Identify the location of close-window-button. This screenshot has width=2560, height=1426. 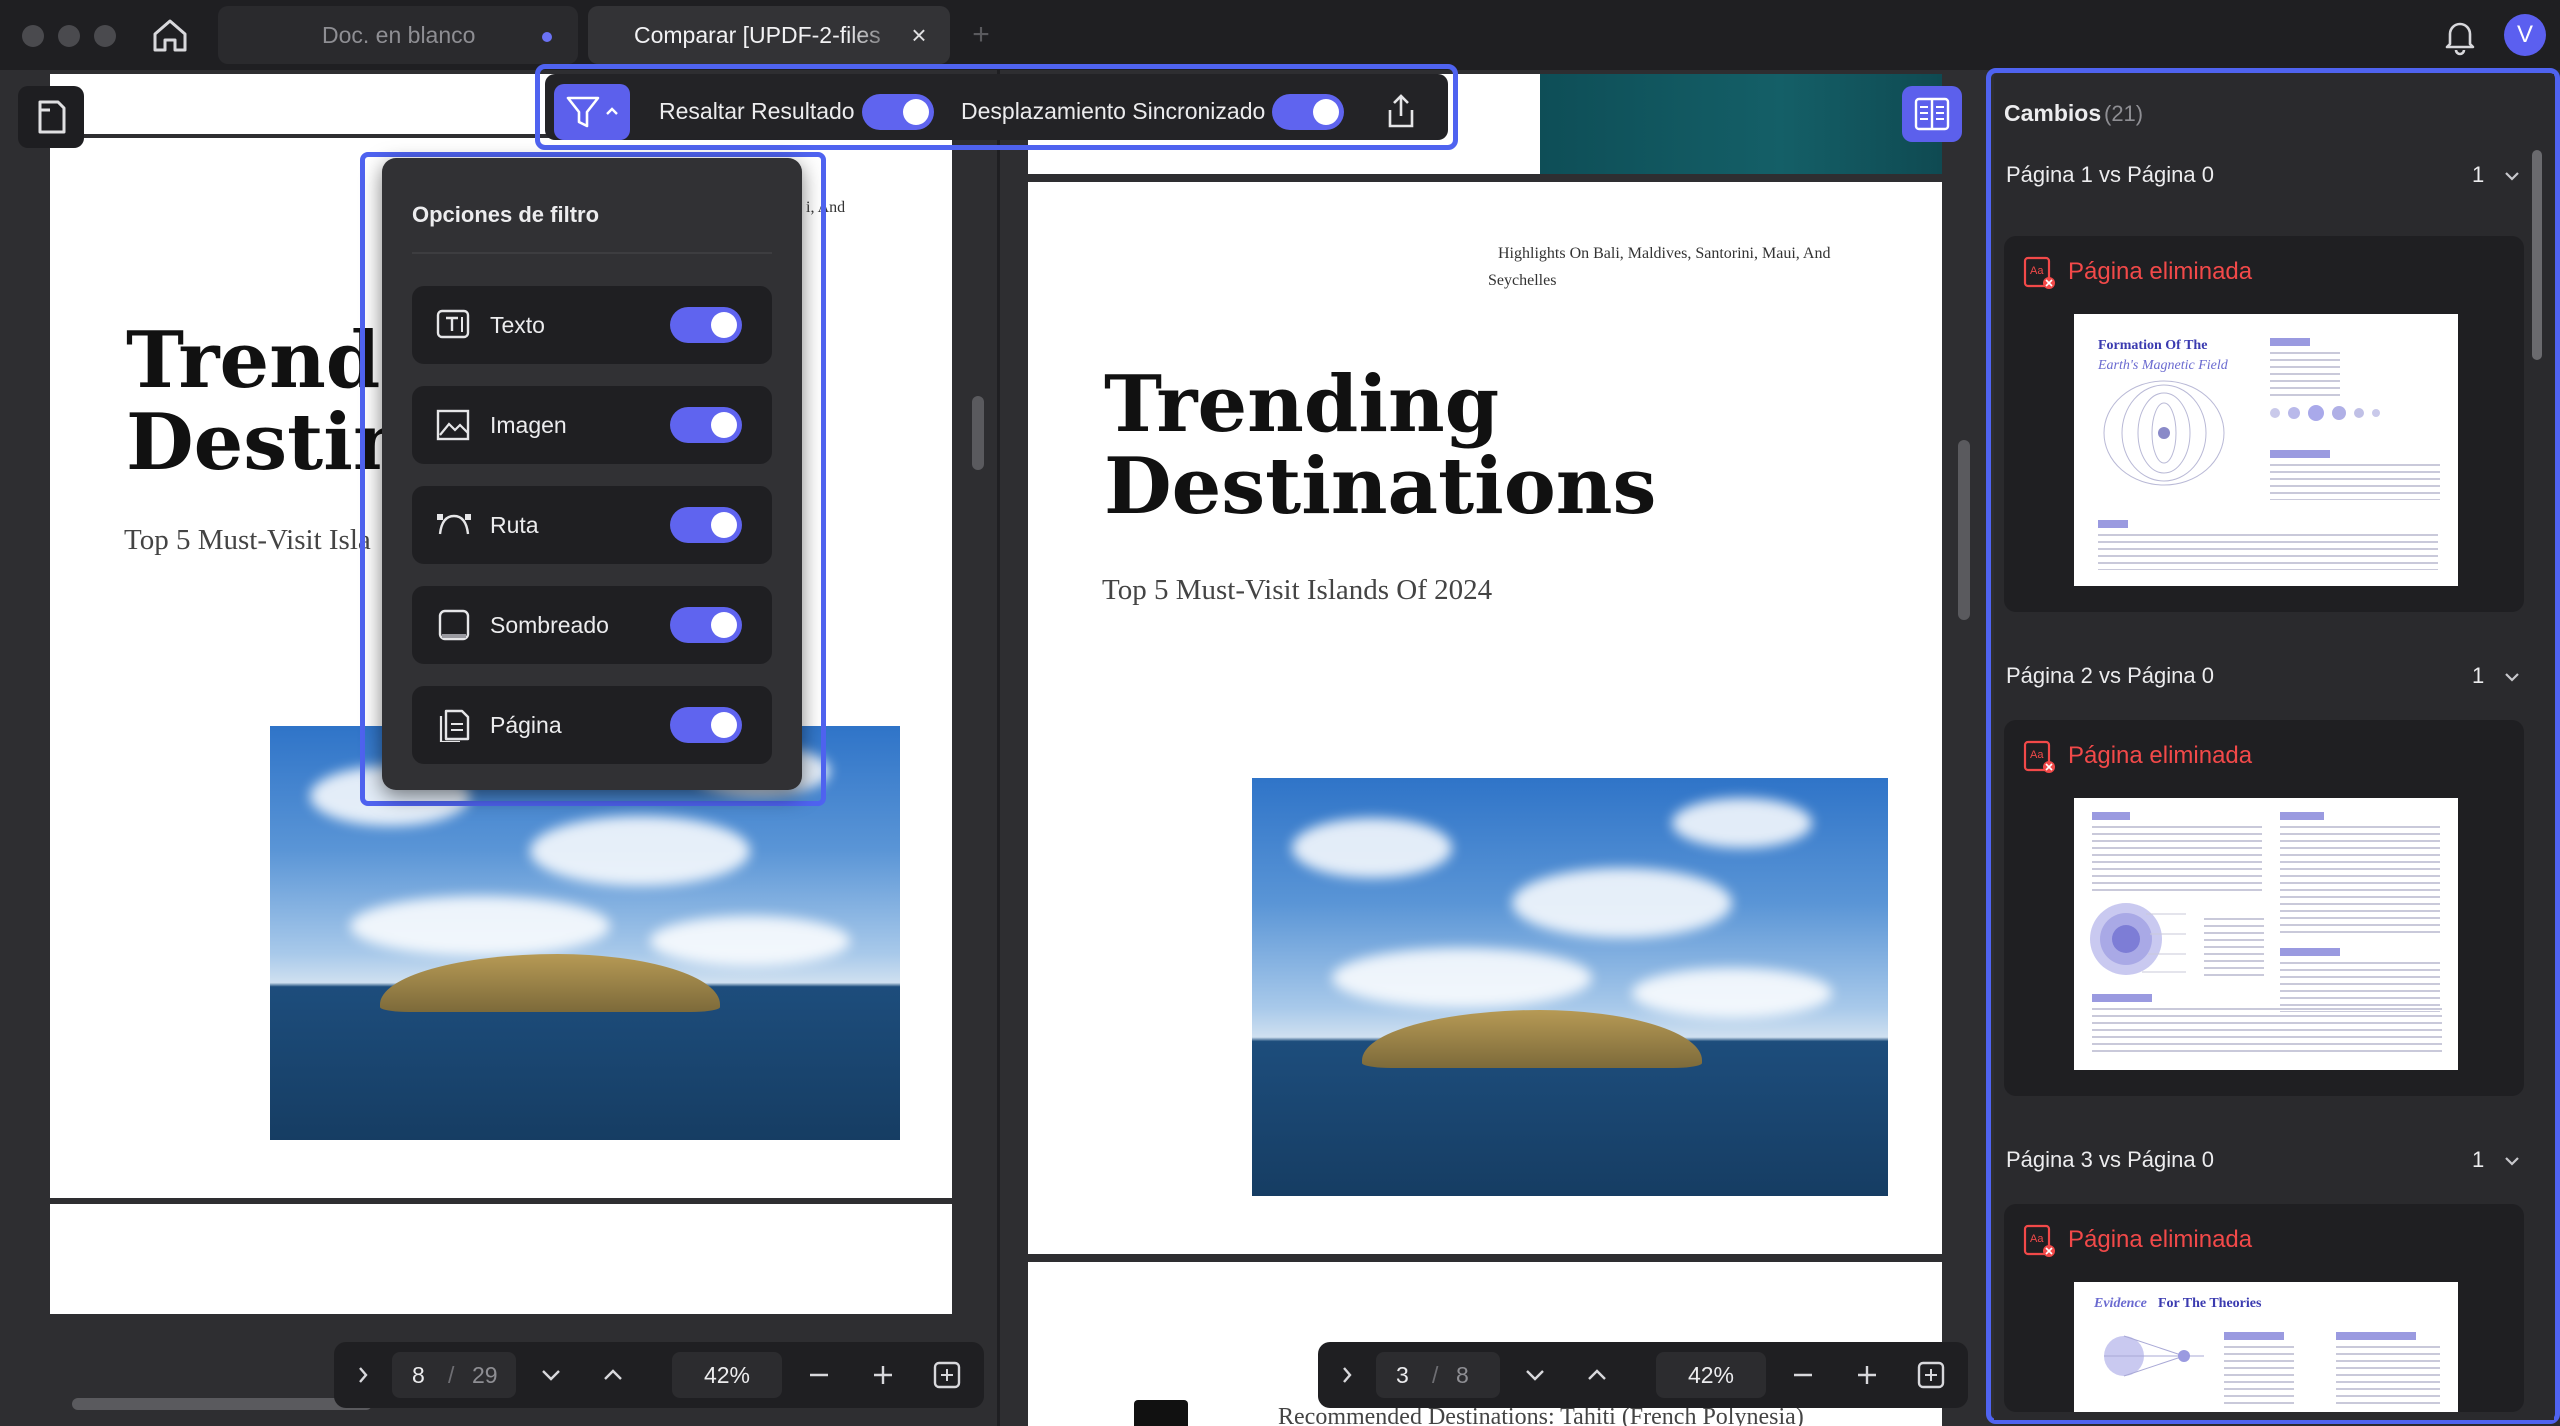
(33, 36).